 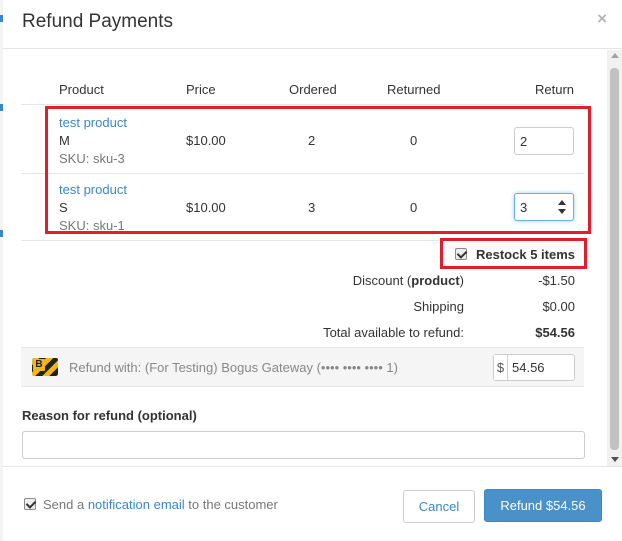 What do you see at coordinates (30, 504) in the screenshot?
I see `notify-customer-checkbox` at bounding box center [30, 504].